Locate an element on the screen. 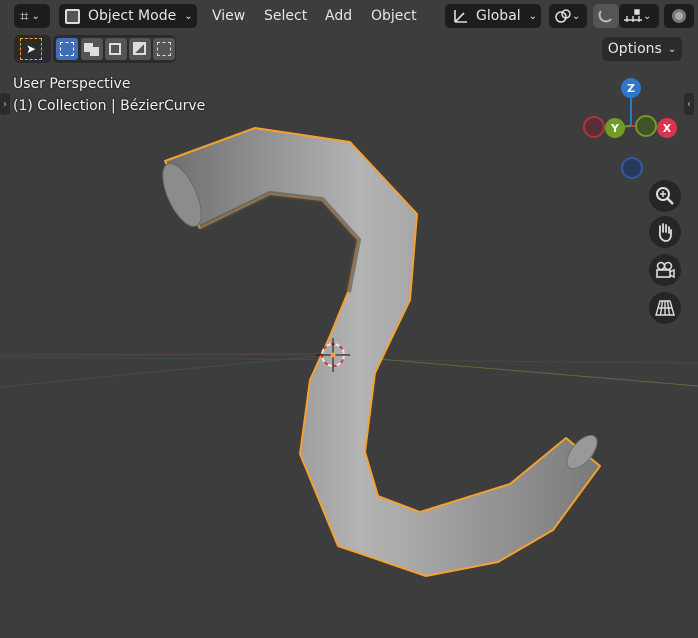 The height and width of the screenshot is (638, 698). tool-settings-button: ⌗ ⌄ is located at coordinates (32, 16).